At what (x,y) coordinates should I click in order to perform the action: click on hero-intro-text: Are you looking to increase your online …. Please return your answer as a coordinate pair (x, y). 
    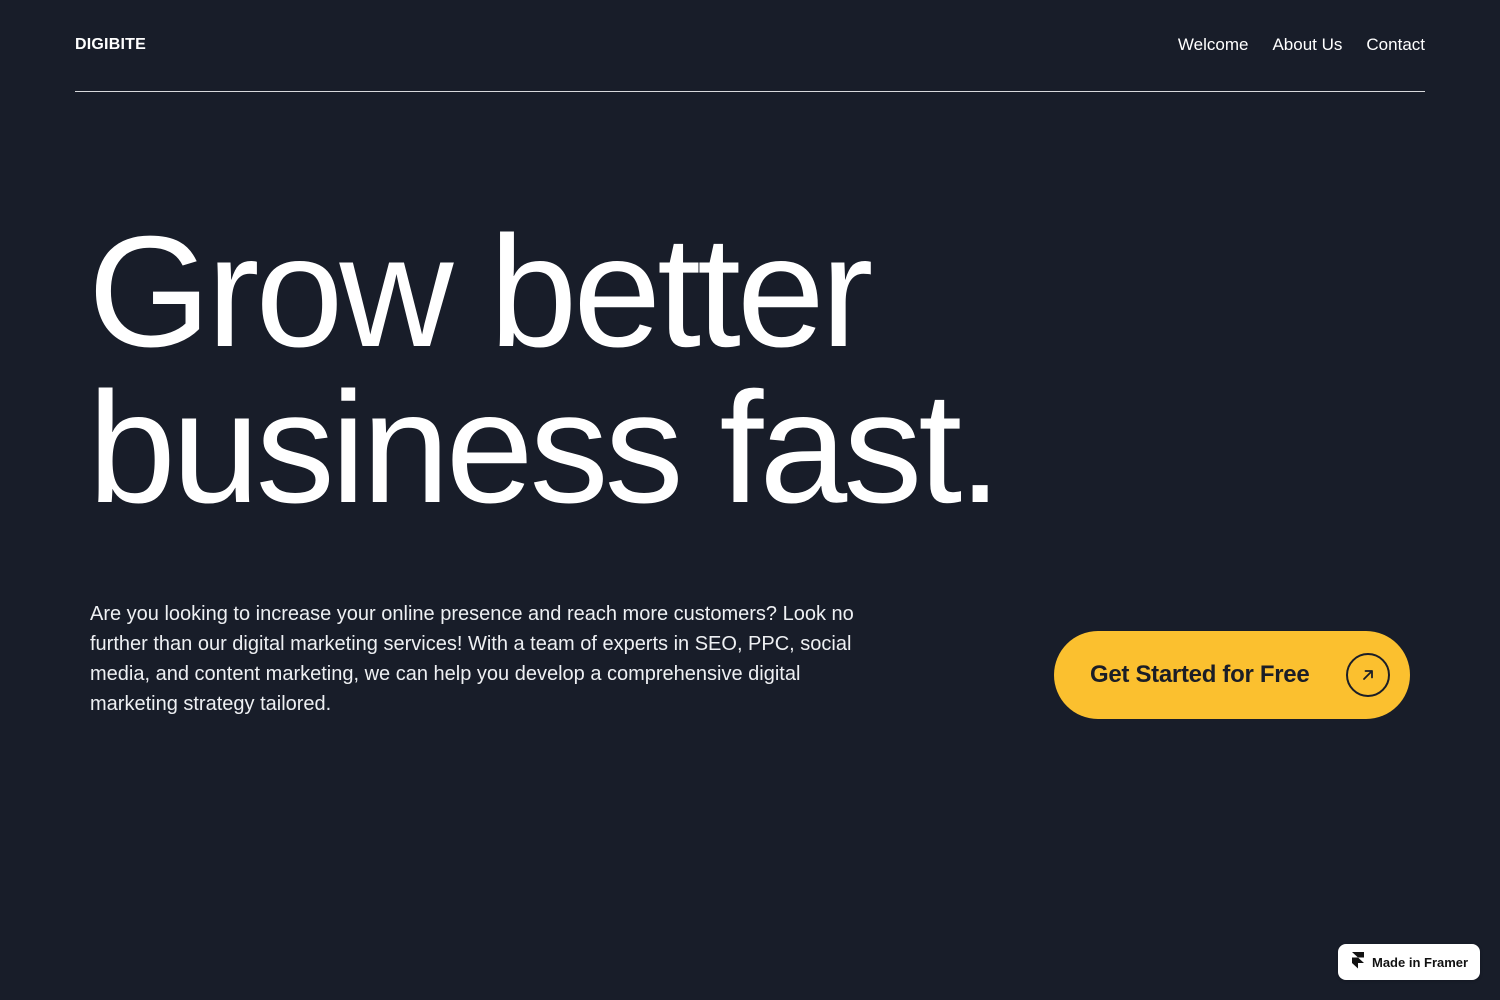
    Looking at the image, I should click on (472, 659).